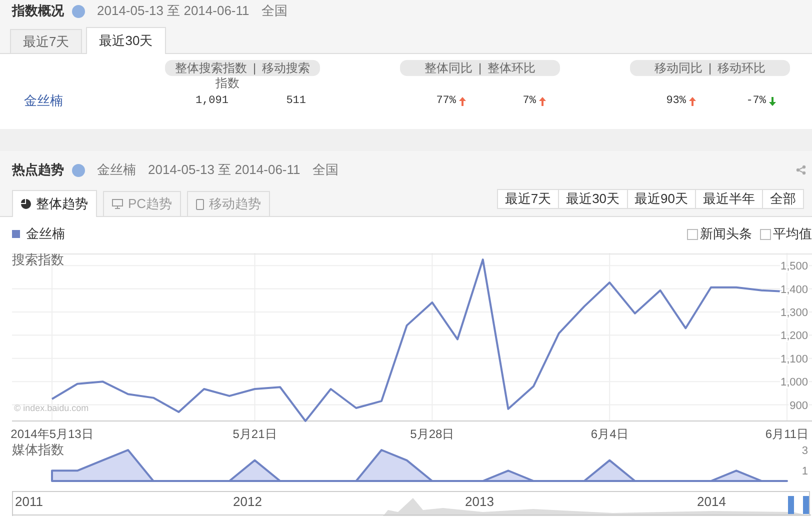  What do you see at coordinates (528, 199) in the screenshot?
I see `range-button: 最近7天` at bounding box center [528, 199].